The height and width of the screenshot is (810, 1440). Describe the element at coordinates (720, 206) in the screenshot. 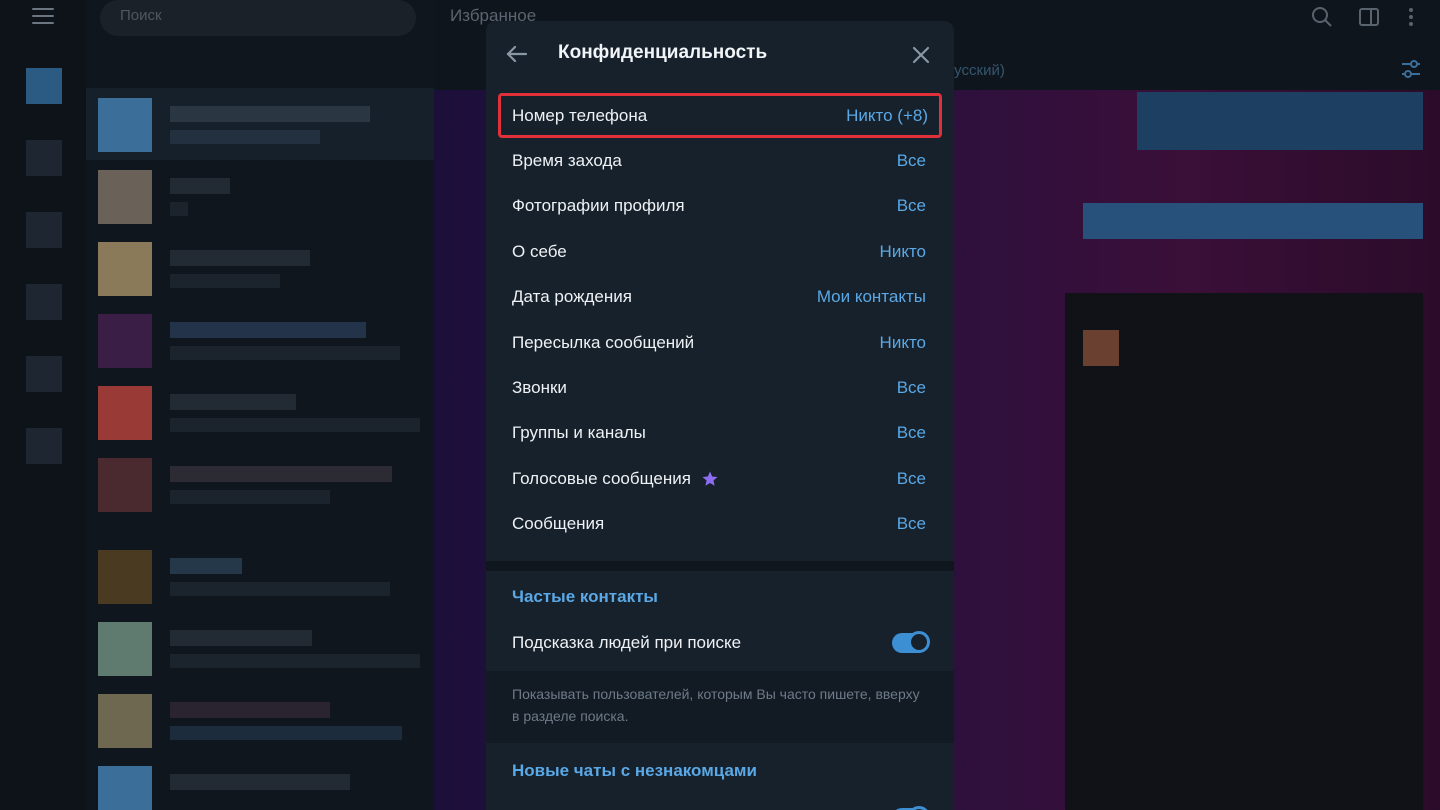

I see `privacy-row-profile-photos: Фотографии профиля Все` at that location.